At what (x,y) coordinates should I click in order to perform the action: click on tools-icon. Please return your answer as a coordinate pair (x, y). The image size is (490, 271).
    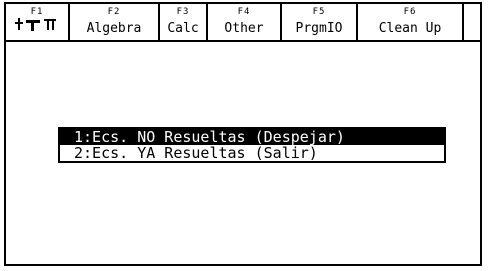
    Looking at the image, I should click on (35, 24).